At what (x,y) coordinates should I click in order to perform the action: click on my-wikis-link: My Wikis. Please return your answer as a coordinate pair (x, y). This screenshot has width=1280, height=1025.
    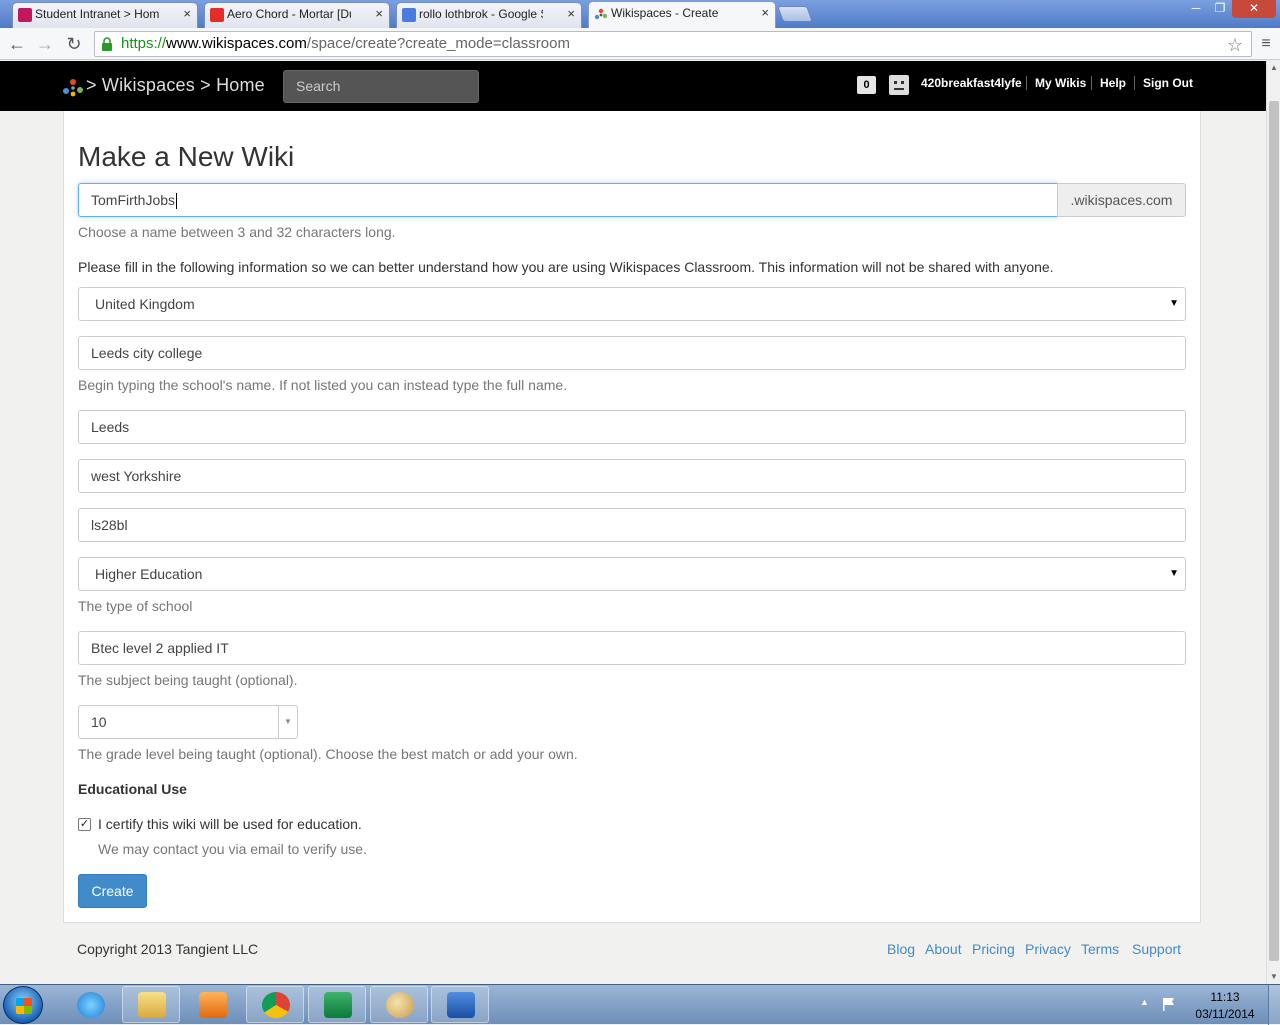
    Looking at the image, I should click on (1060, 83).